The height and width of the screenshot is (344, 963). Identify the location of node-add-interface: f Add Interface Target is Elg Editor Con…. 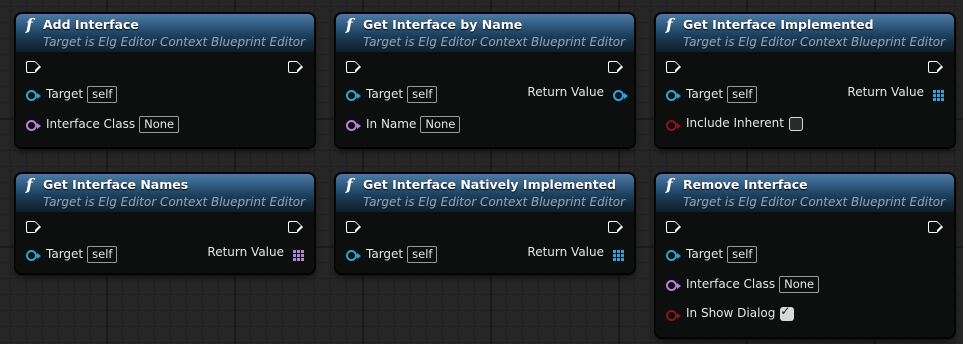
(165, 80).